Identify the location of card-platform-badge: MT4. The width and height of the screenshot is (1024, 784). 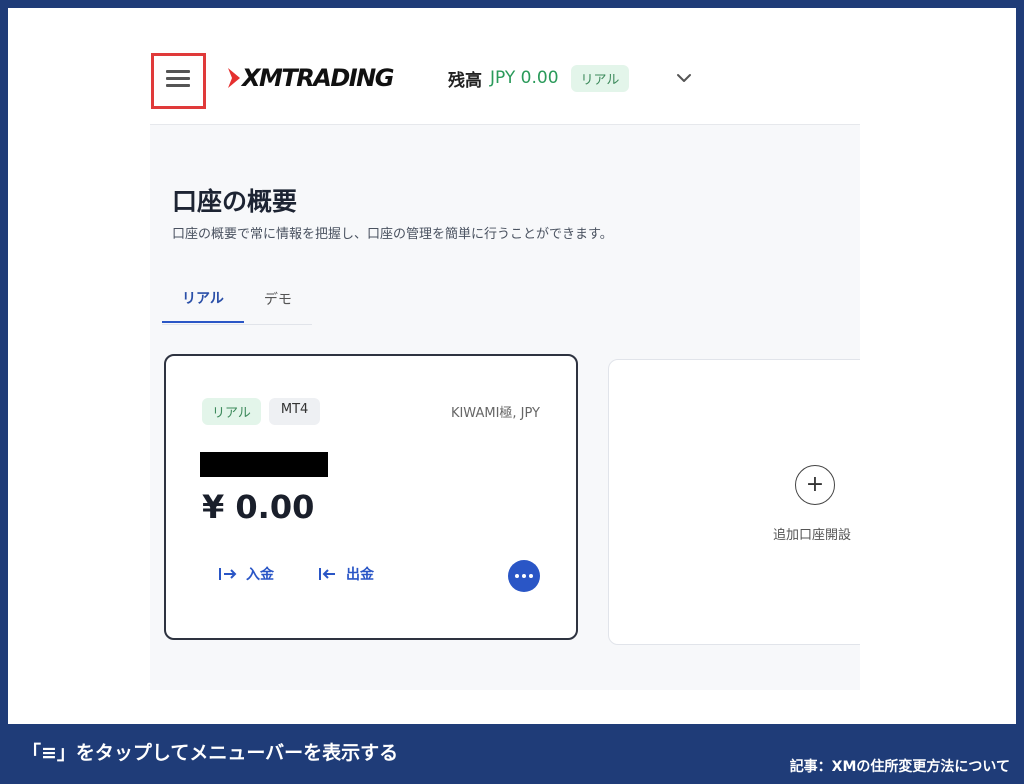
(294, 411).